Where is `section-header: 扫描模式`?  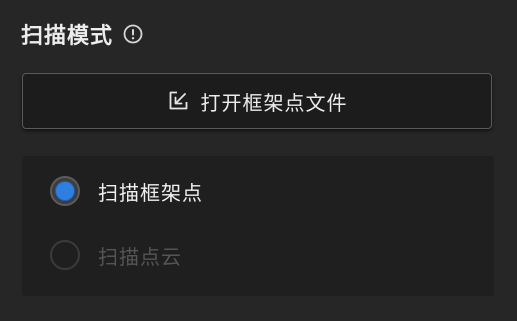 section-header: 扫描模式 is located at coordinates (82, 34).